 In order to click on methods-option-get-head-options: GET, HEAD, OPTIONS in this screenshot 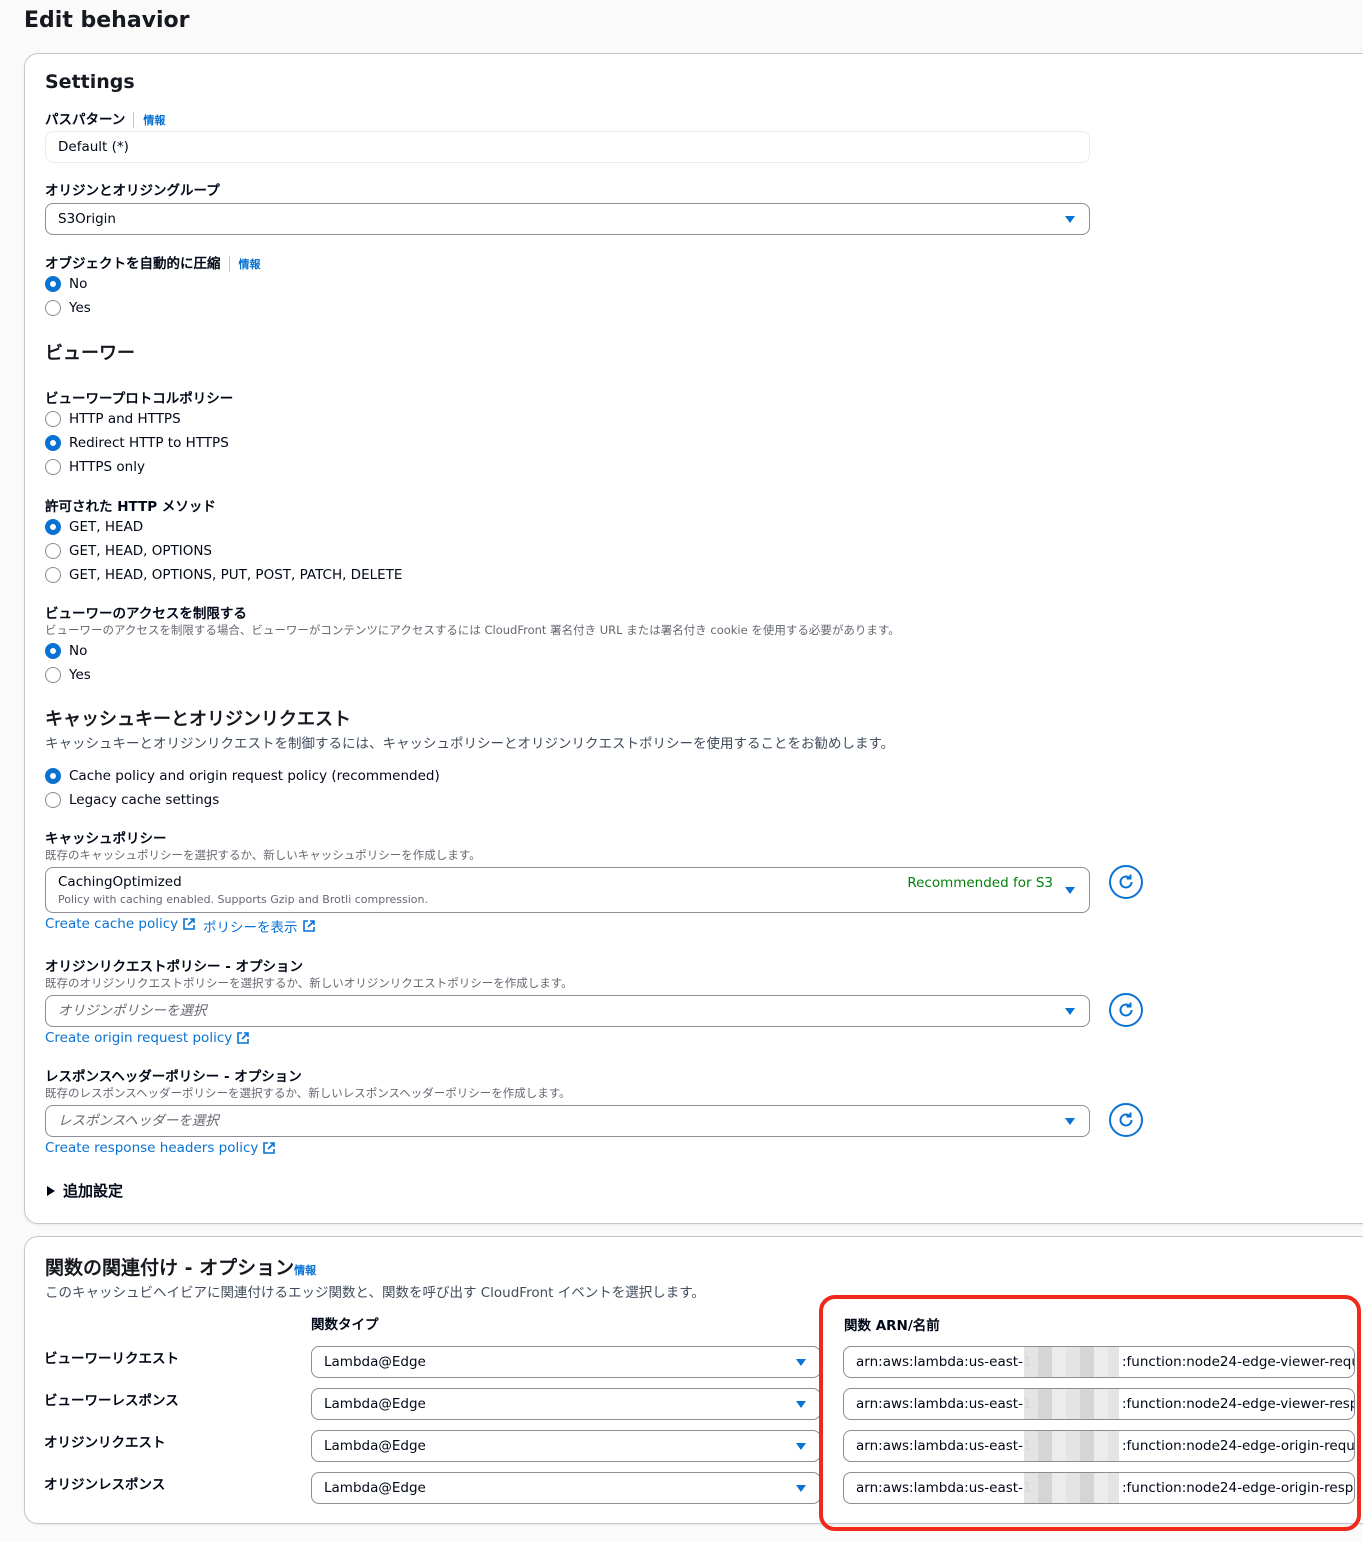, I will do `click(128, 551)`.